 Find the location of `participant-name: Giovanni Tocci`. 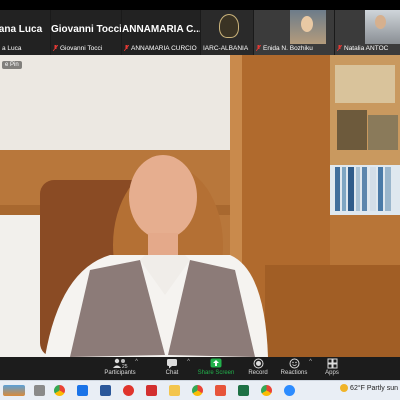

participant-name: Giovanni Tocci is located at coordinates (81, 48).